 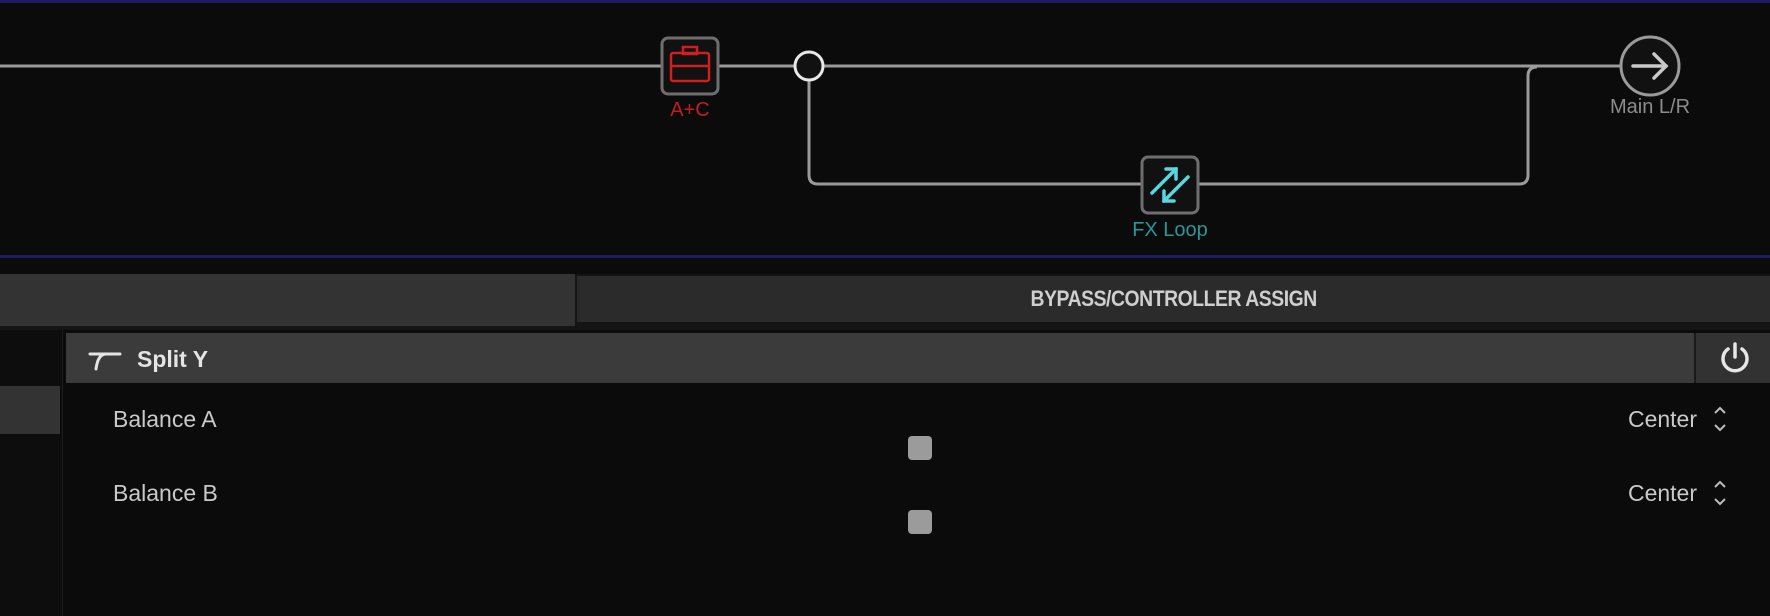 What do you see at coordinates (1650, 66) in the screenshot?
I see `main-output-node` at bounding box center [1650, 66].